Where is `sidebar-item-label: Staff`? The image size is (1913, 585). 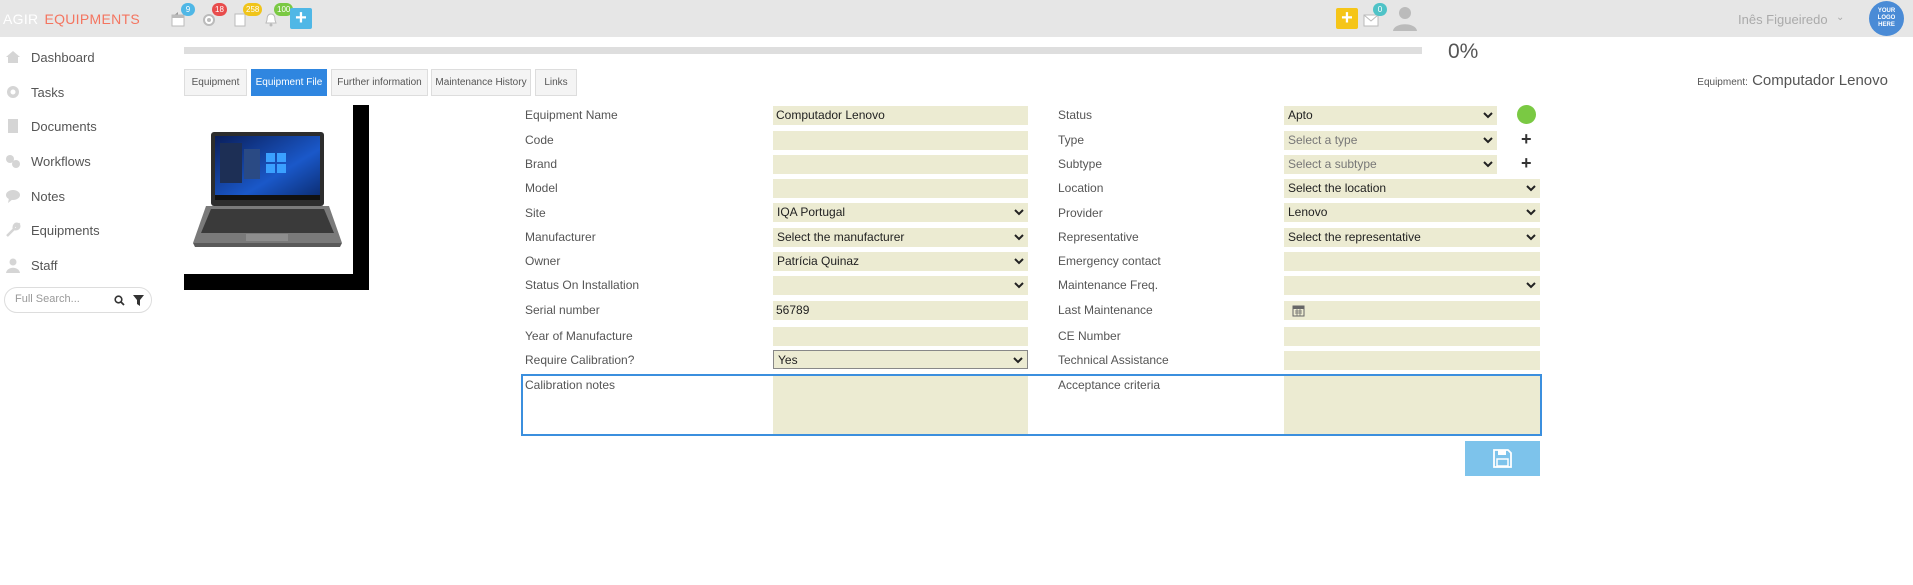 sidebar-item-label: Staff is located at coordinates (44, 265).